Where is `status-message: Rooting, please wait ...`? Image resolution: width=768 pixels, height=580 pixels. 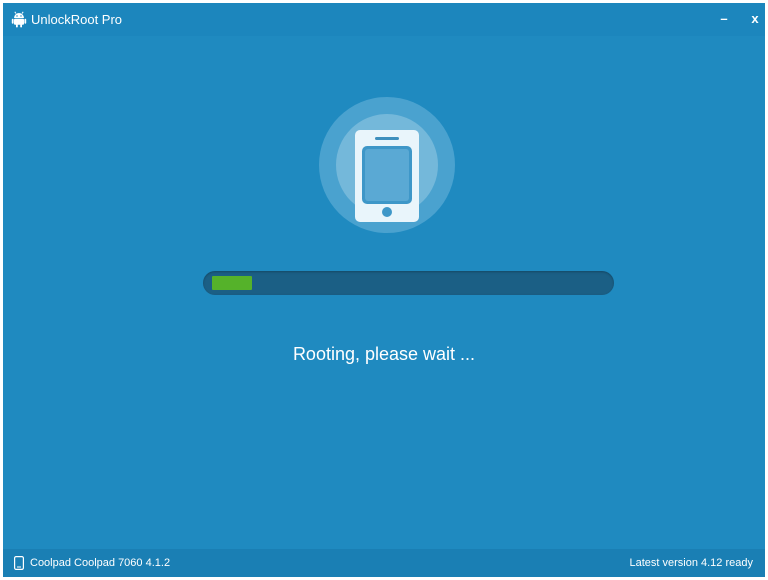 status-message: Rooting, please wait ... is located at coordinates (384, 354).